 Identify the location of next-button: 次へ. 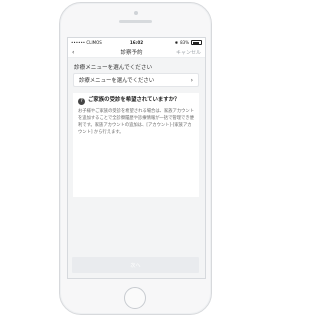
(135, 265).